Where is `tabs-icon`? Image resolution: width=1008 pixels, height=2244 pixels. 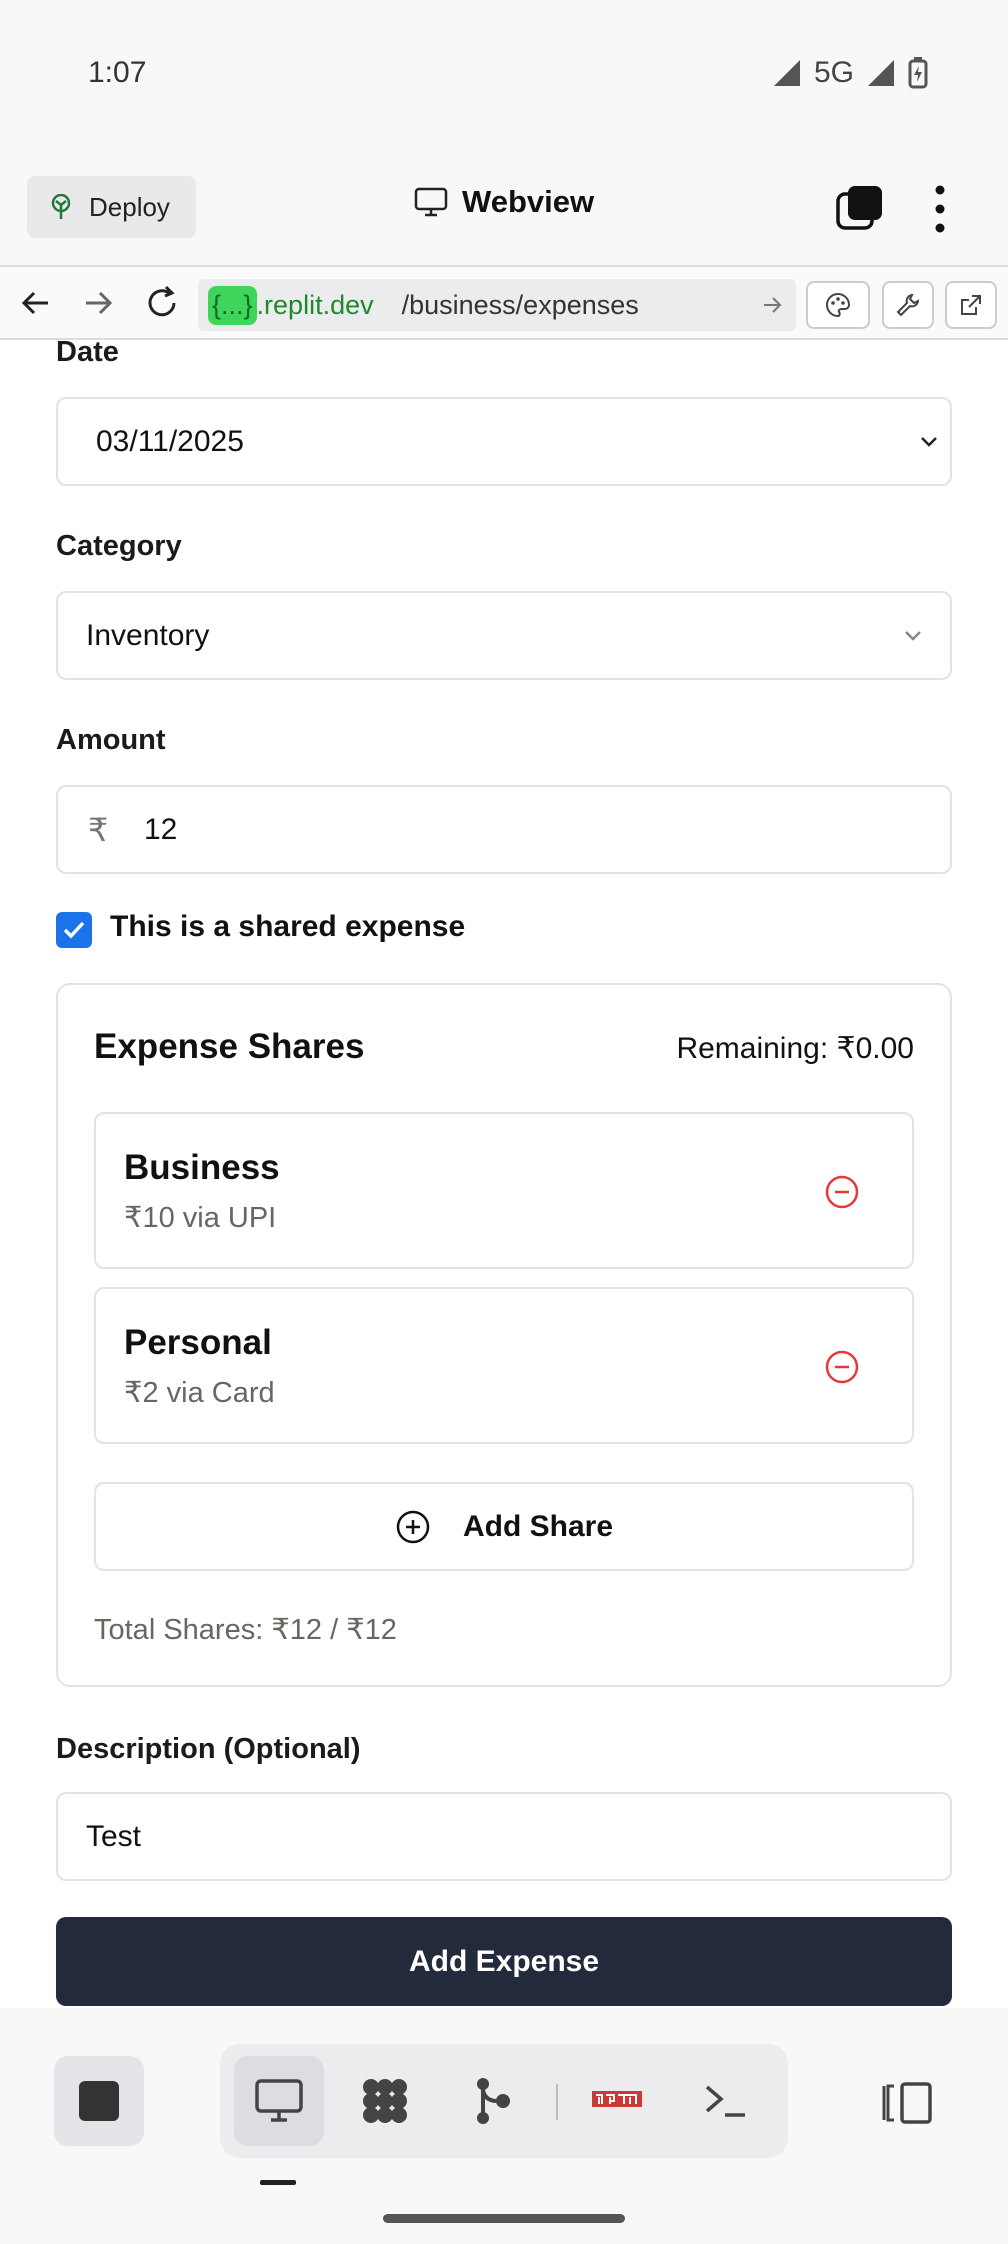
tabs-icon is located at coordinates (860, 208).